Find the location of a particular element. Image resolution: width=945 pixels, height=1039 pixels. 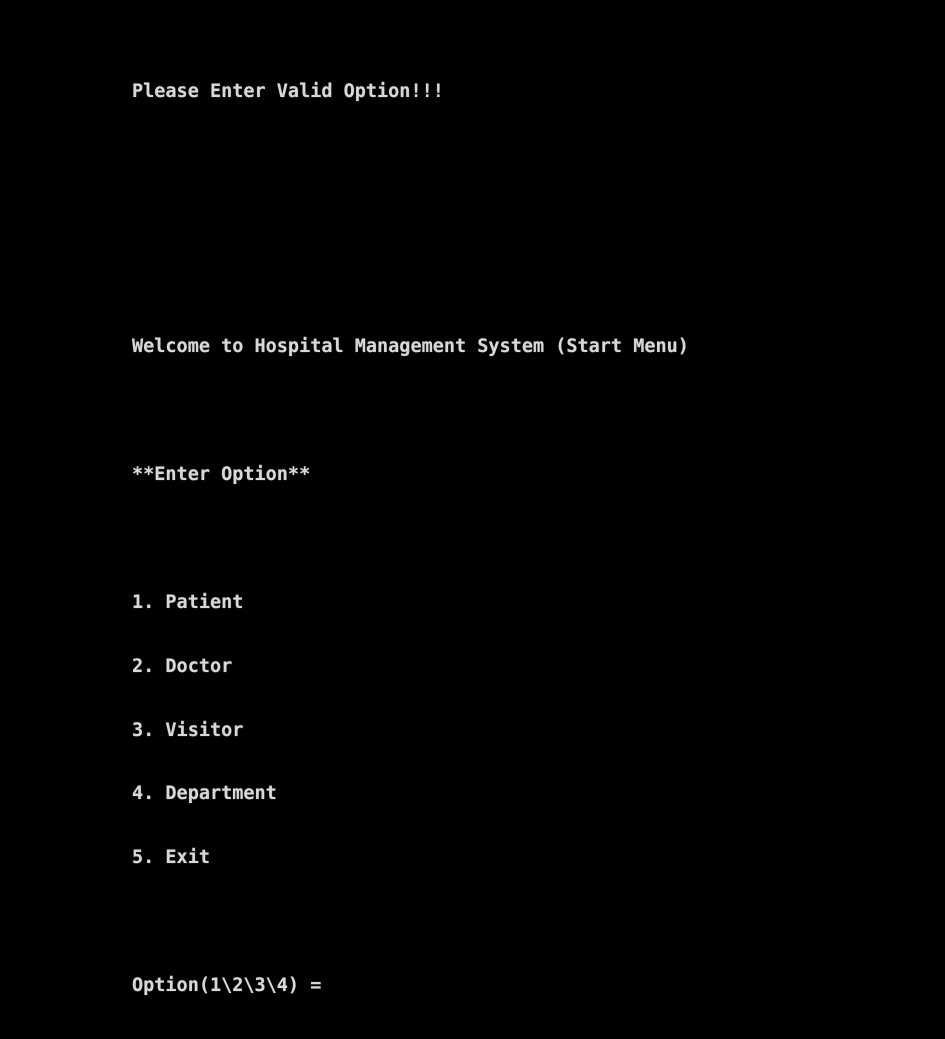

option-prompt: Option(1\2\3\4) = is located at coordinates (232, 986).